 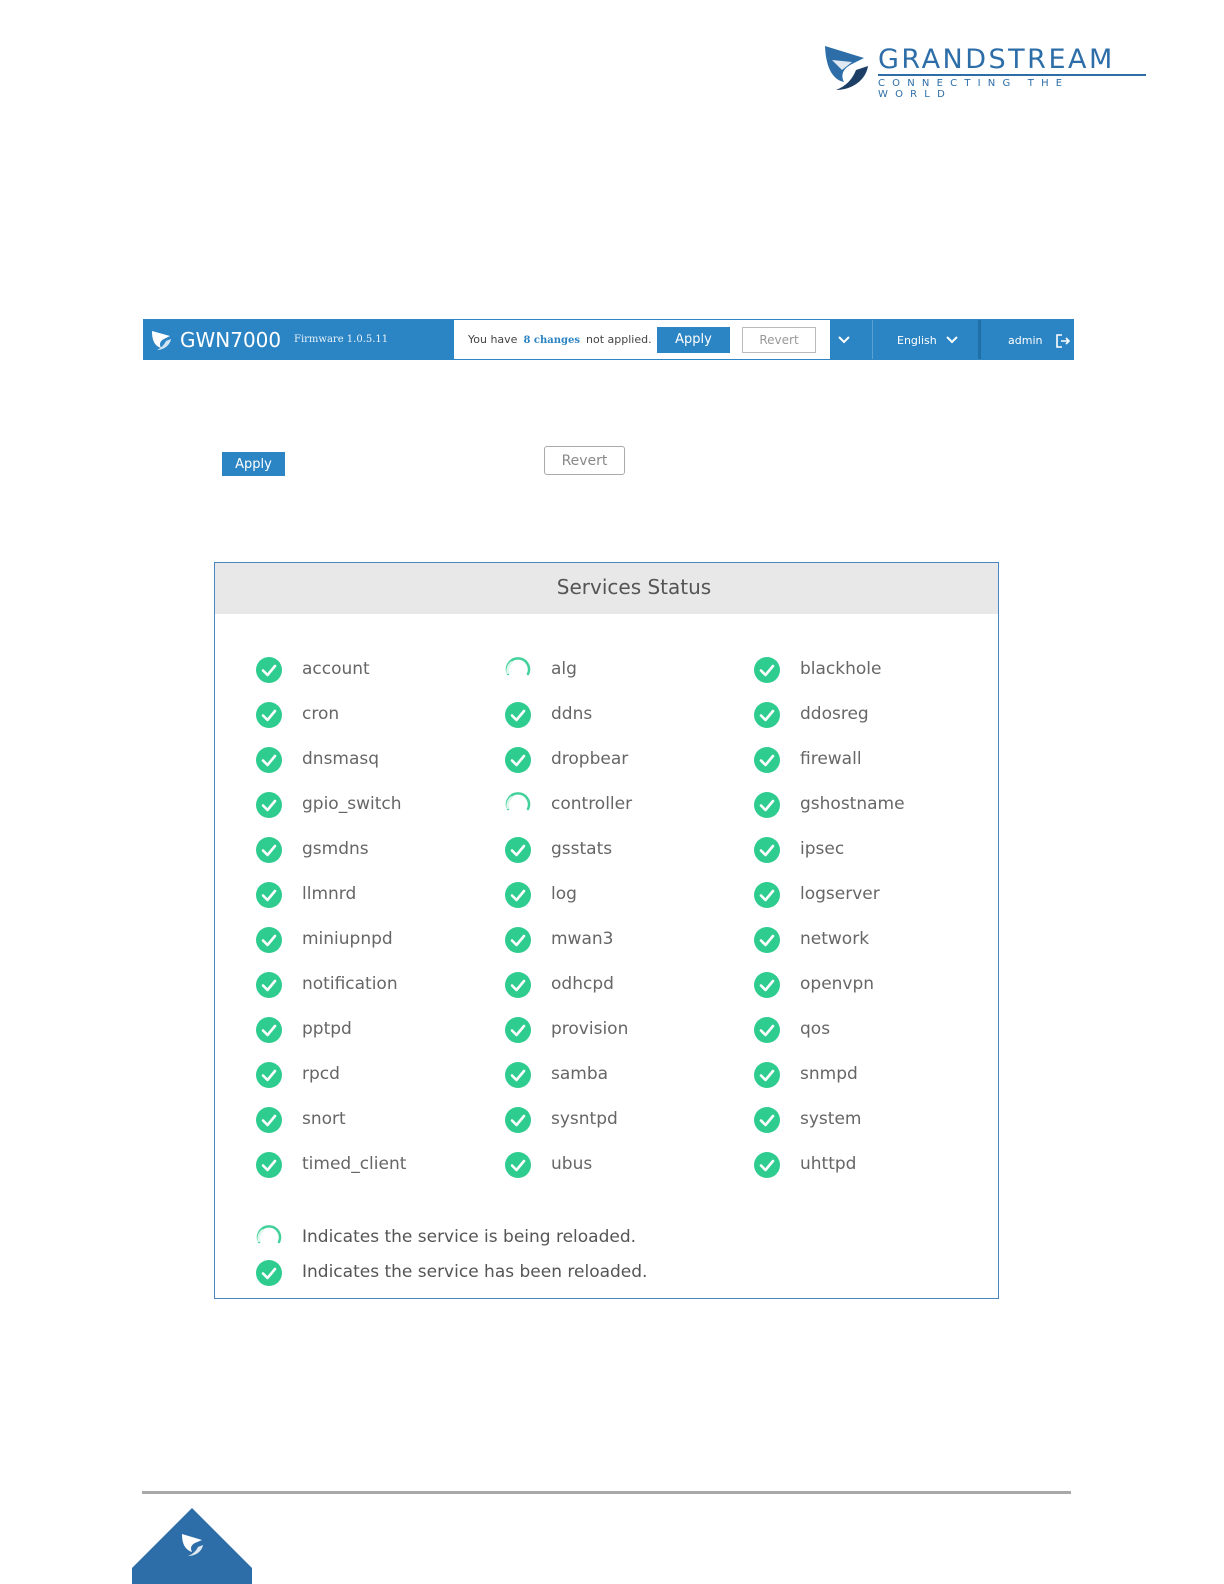 What do you see at coordinates (321, 714) in the screenshot?
I see `service-name: cron` at bounding box center [321, 714].